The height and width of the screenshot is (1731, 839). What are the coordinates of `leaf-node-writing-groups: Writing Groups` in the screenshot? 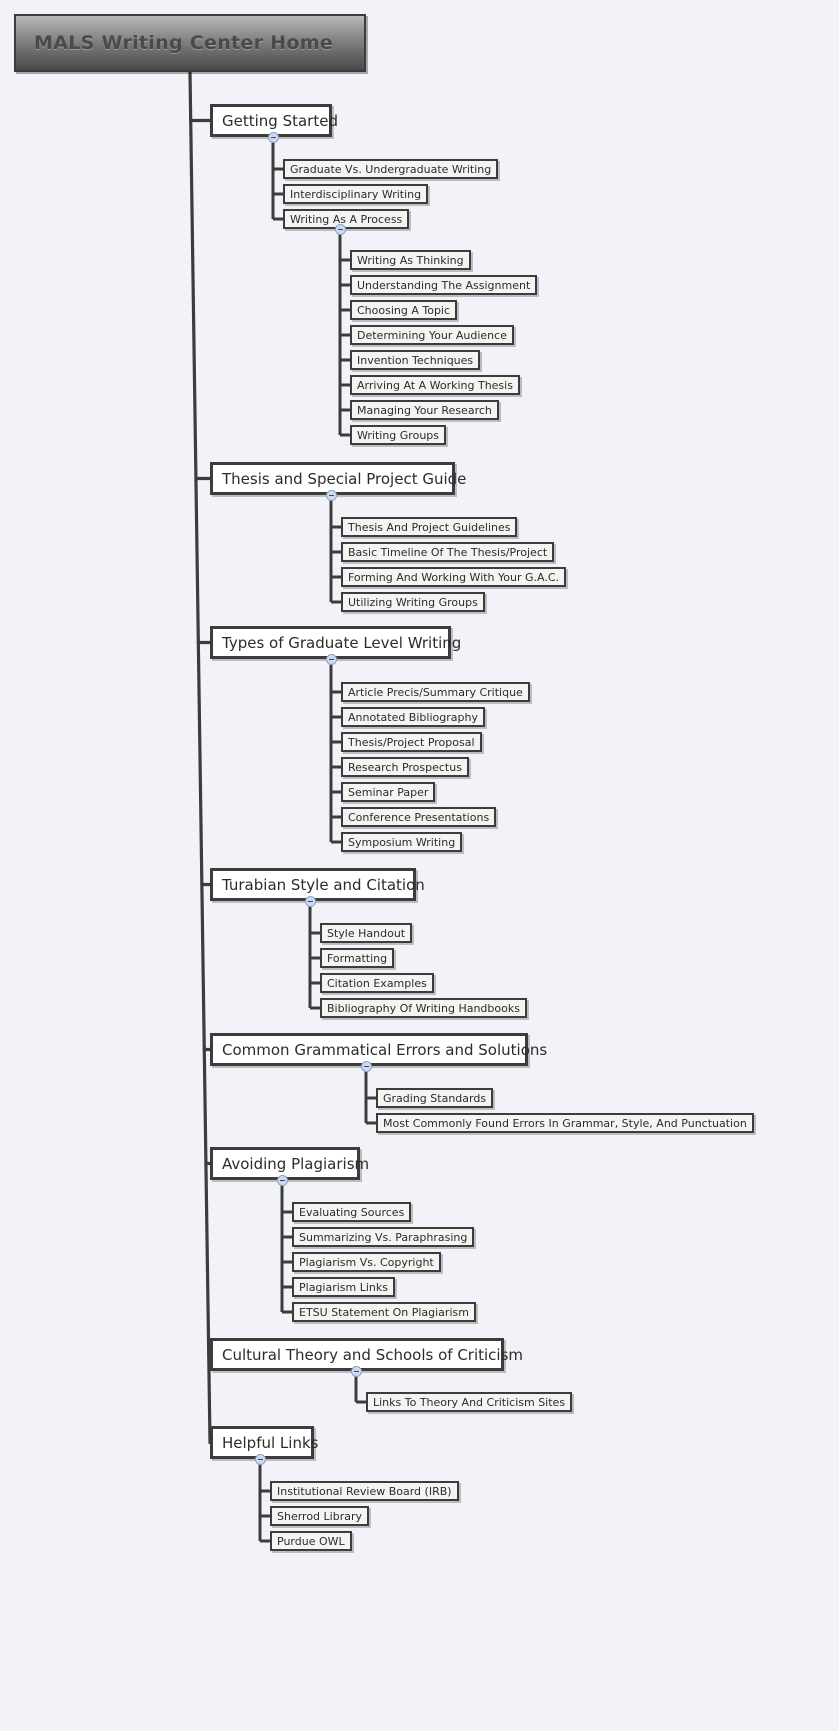 It's located at (398, 435).